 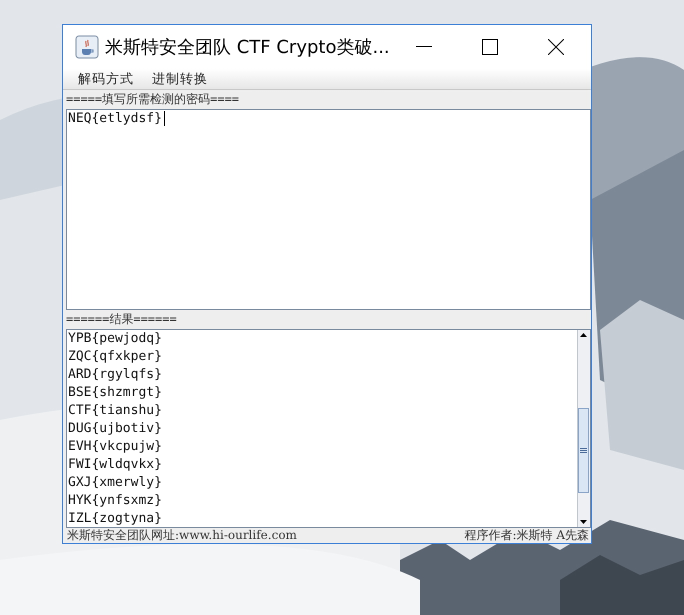 I want to click on result-line: CTF{tianshu}, so click(x=115, y=411).